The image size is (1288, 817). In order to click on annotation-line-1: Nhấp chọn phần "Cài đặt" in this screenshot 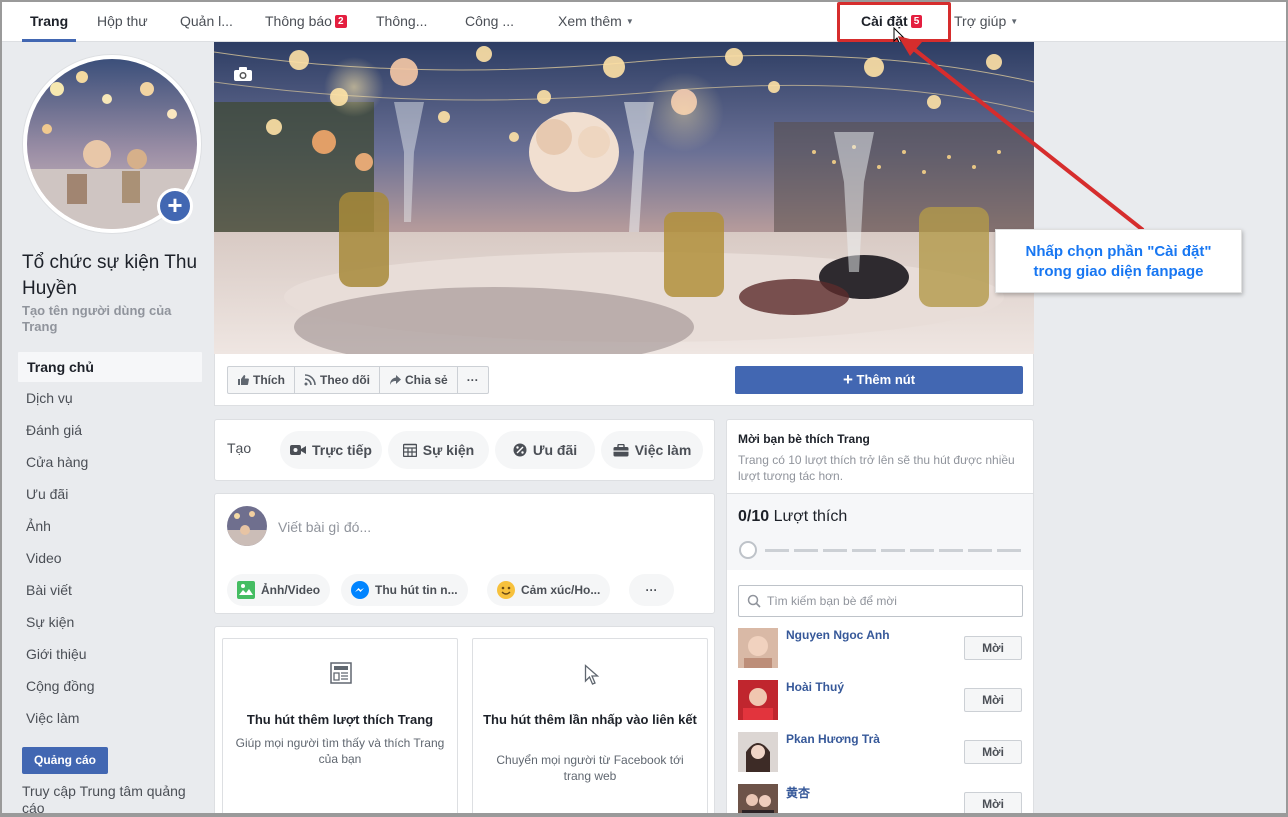, I will do `click(1118, 251)`.